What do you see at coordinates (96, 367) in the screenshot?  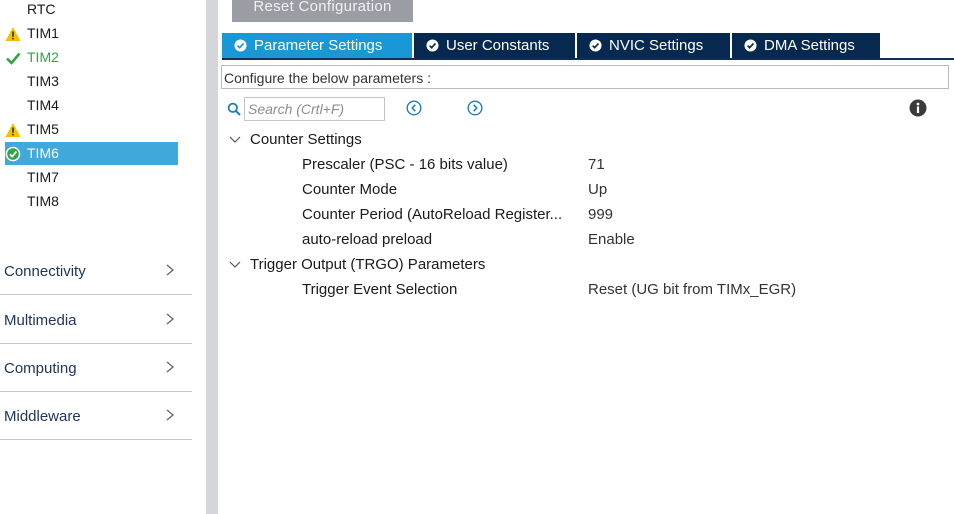 I see `category-computing: Computing` at bounding box center [96, 367].